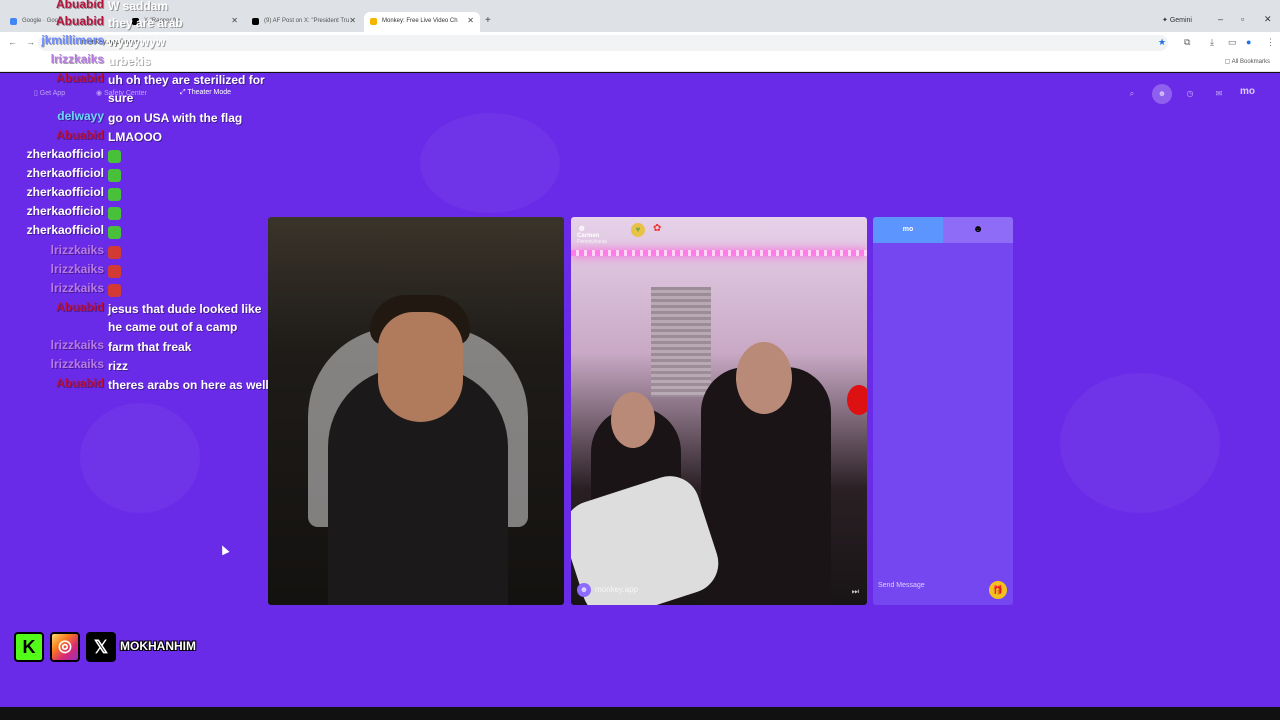  Describe the element at coordinates (422, 22) in the screenshot. I see `browser-tab-active: Monkey: Free Live Video Ch ✕` at that location.